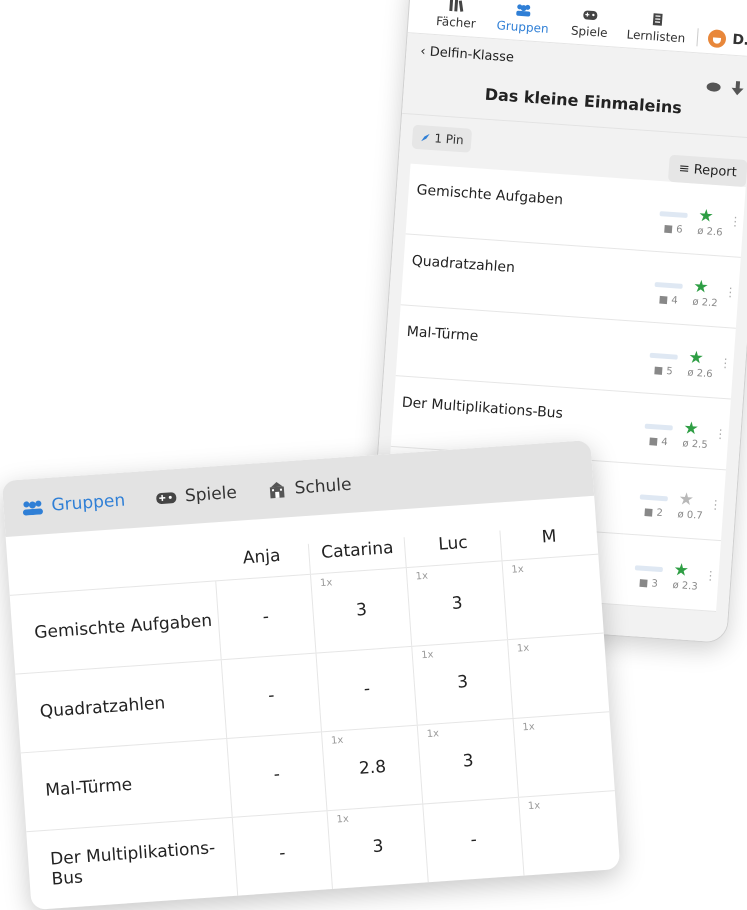 The image size is (747, 910). What do you see at coordinates (655, 584) in the screenshot?
I see `player-count-value: 3` at bounding box center [655, 584].